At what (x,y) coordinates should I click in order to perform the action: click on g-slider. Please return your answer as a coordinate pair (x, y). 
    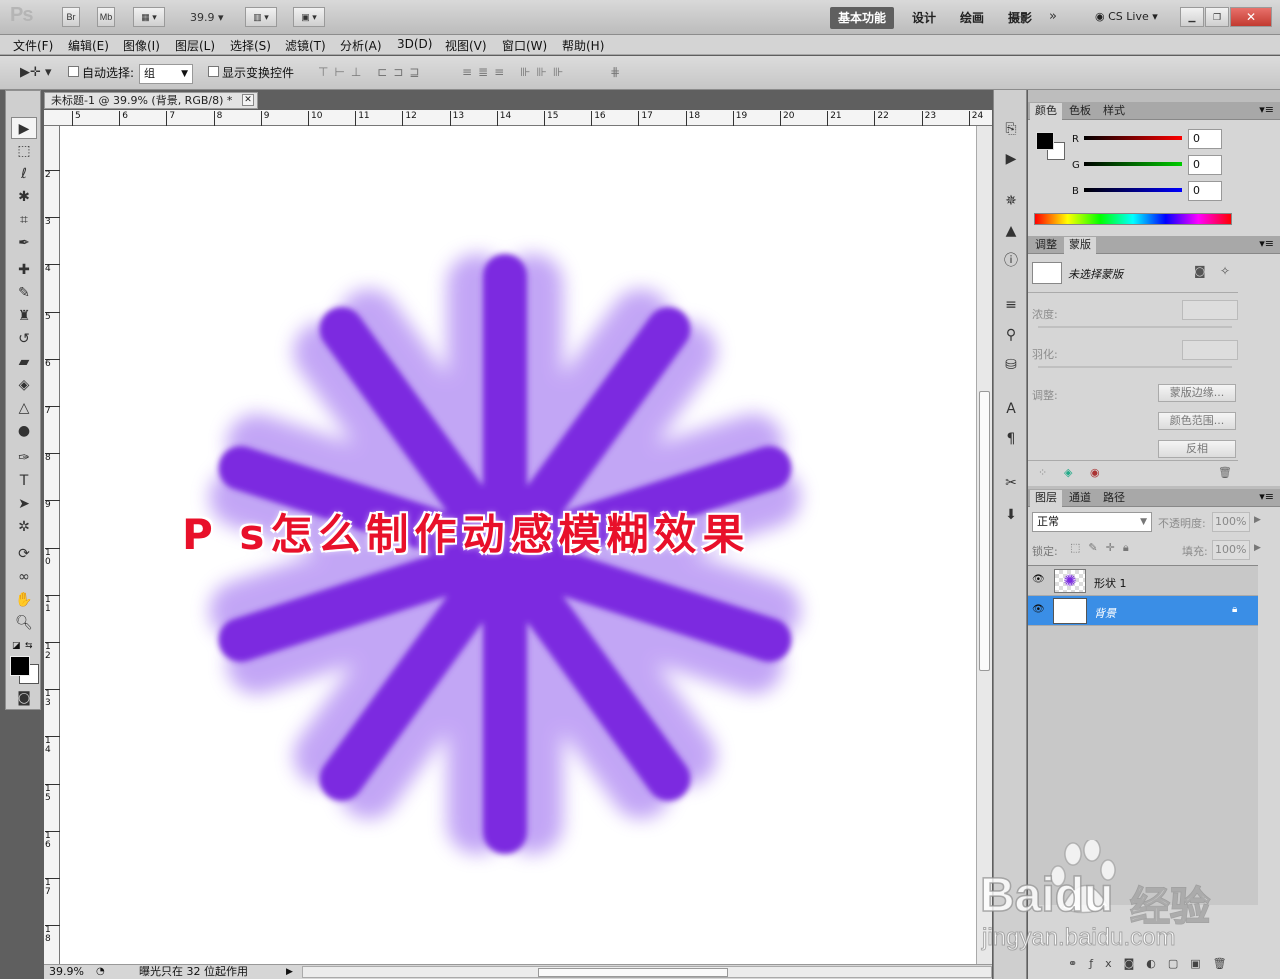
    Looking at the image, I should click on (1133, 164).